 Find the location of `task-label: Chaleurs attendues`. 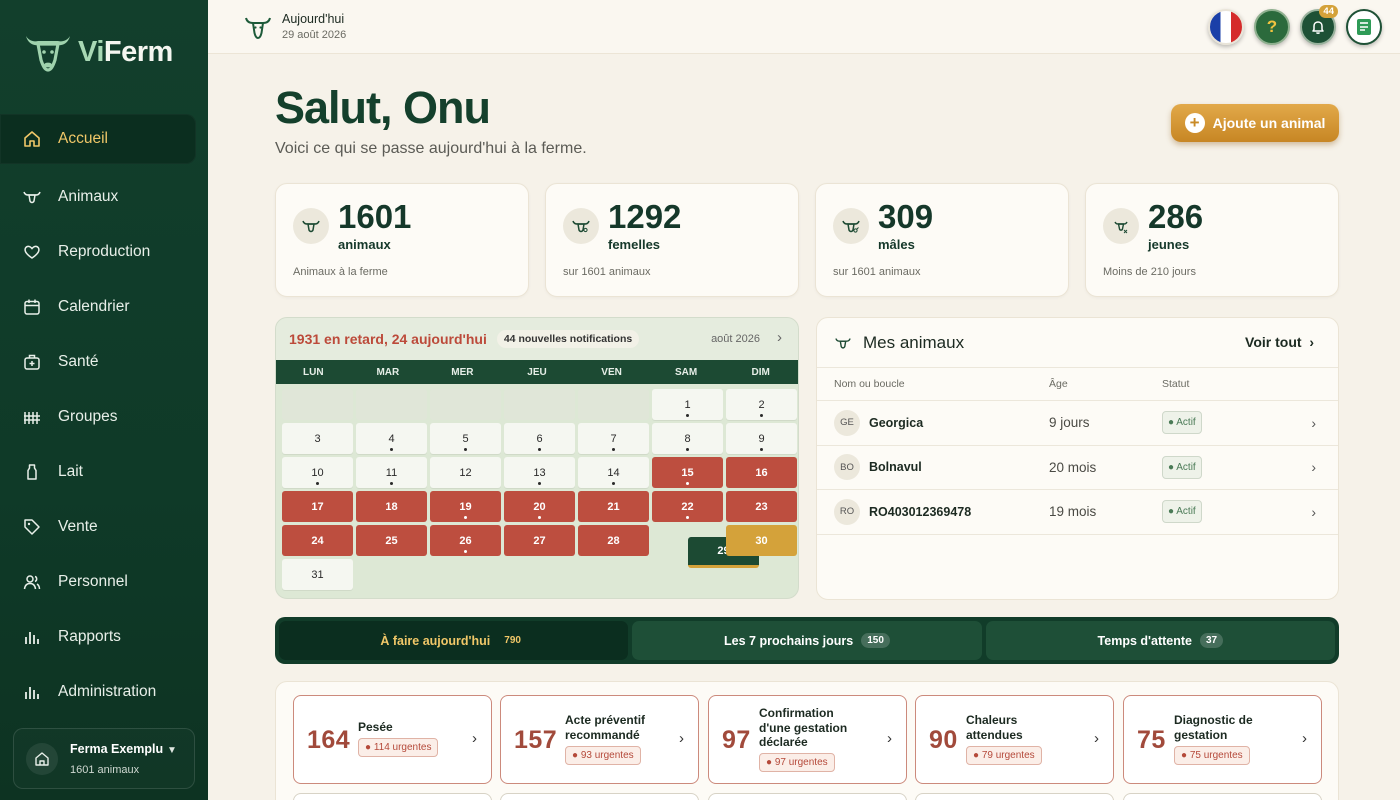

task-label: Chaleurs attendues is located at coordinates (994, 727).